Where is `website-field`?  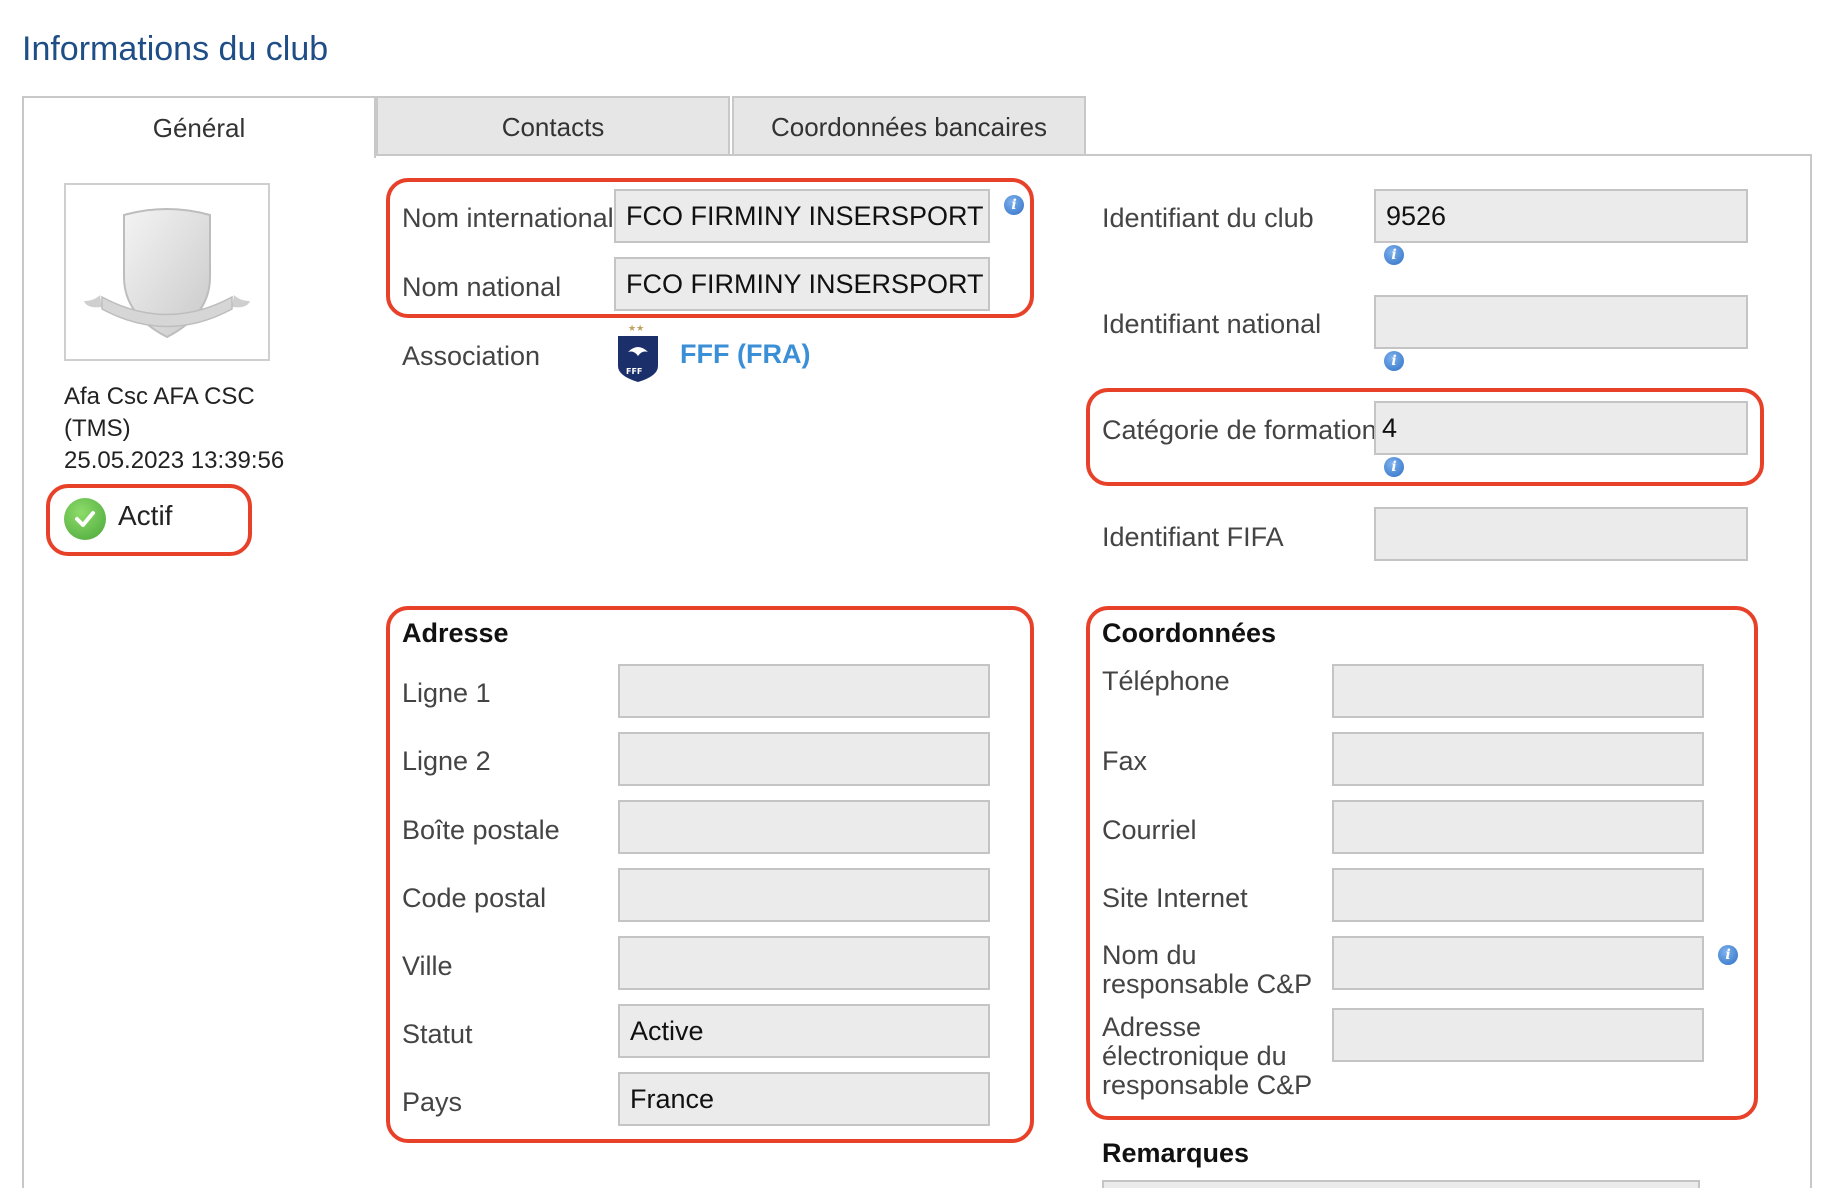 website-field is located at coordinates (1518, 895).